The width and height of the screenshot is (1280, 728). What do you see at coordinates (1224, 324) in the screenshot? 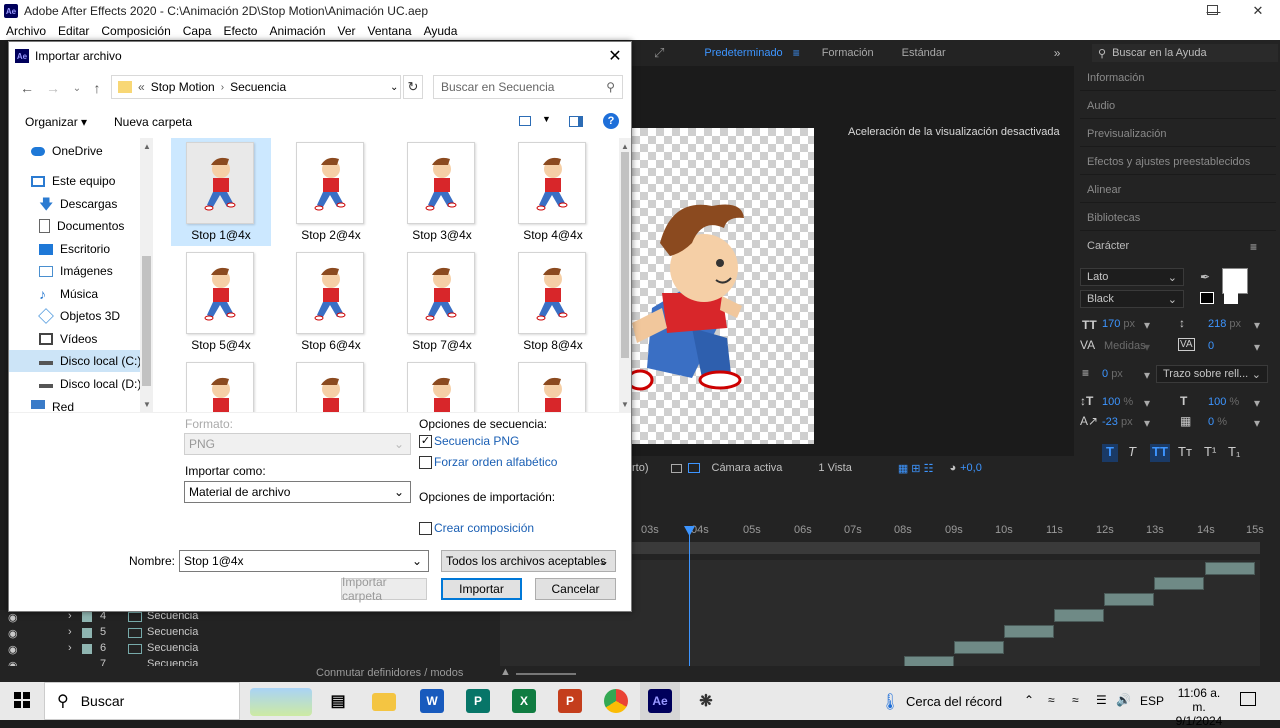
I see `leading-value: 218 px` at bounding box center [1224, 324].